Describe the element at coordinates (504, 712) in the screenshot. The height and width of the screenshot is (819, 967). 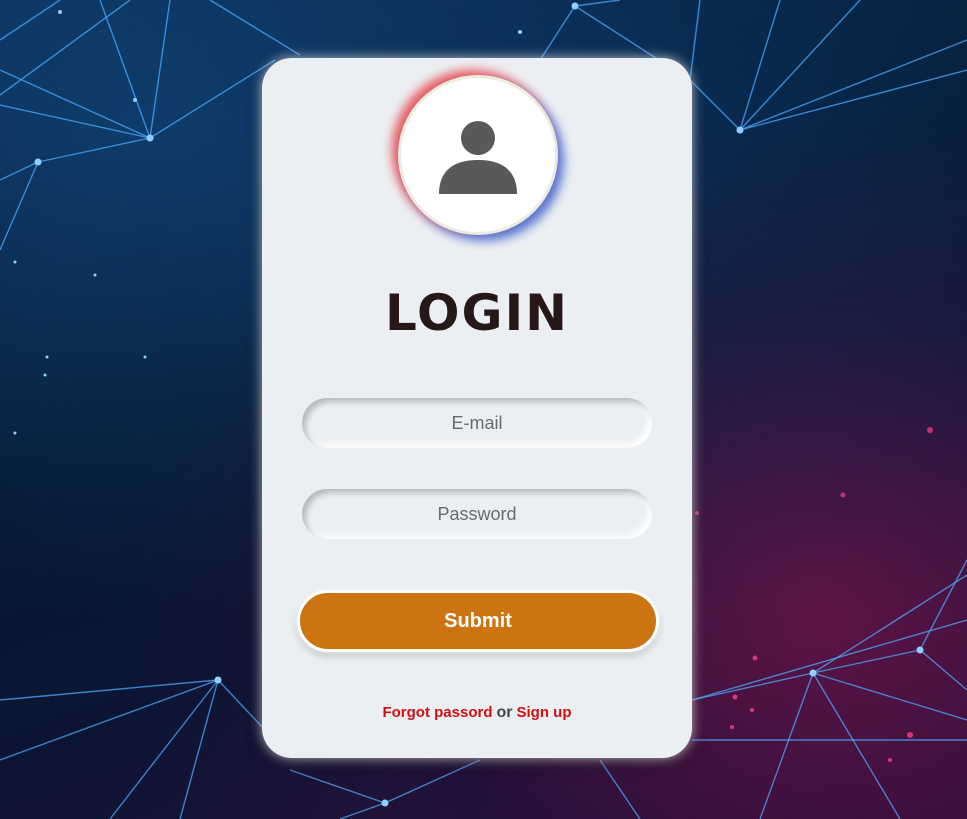
I see `or-text: or` at that location.